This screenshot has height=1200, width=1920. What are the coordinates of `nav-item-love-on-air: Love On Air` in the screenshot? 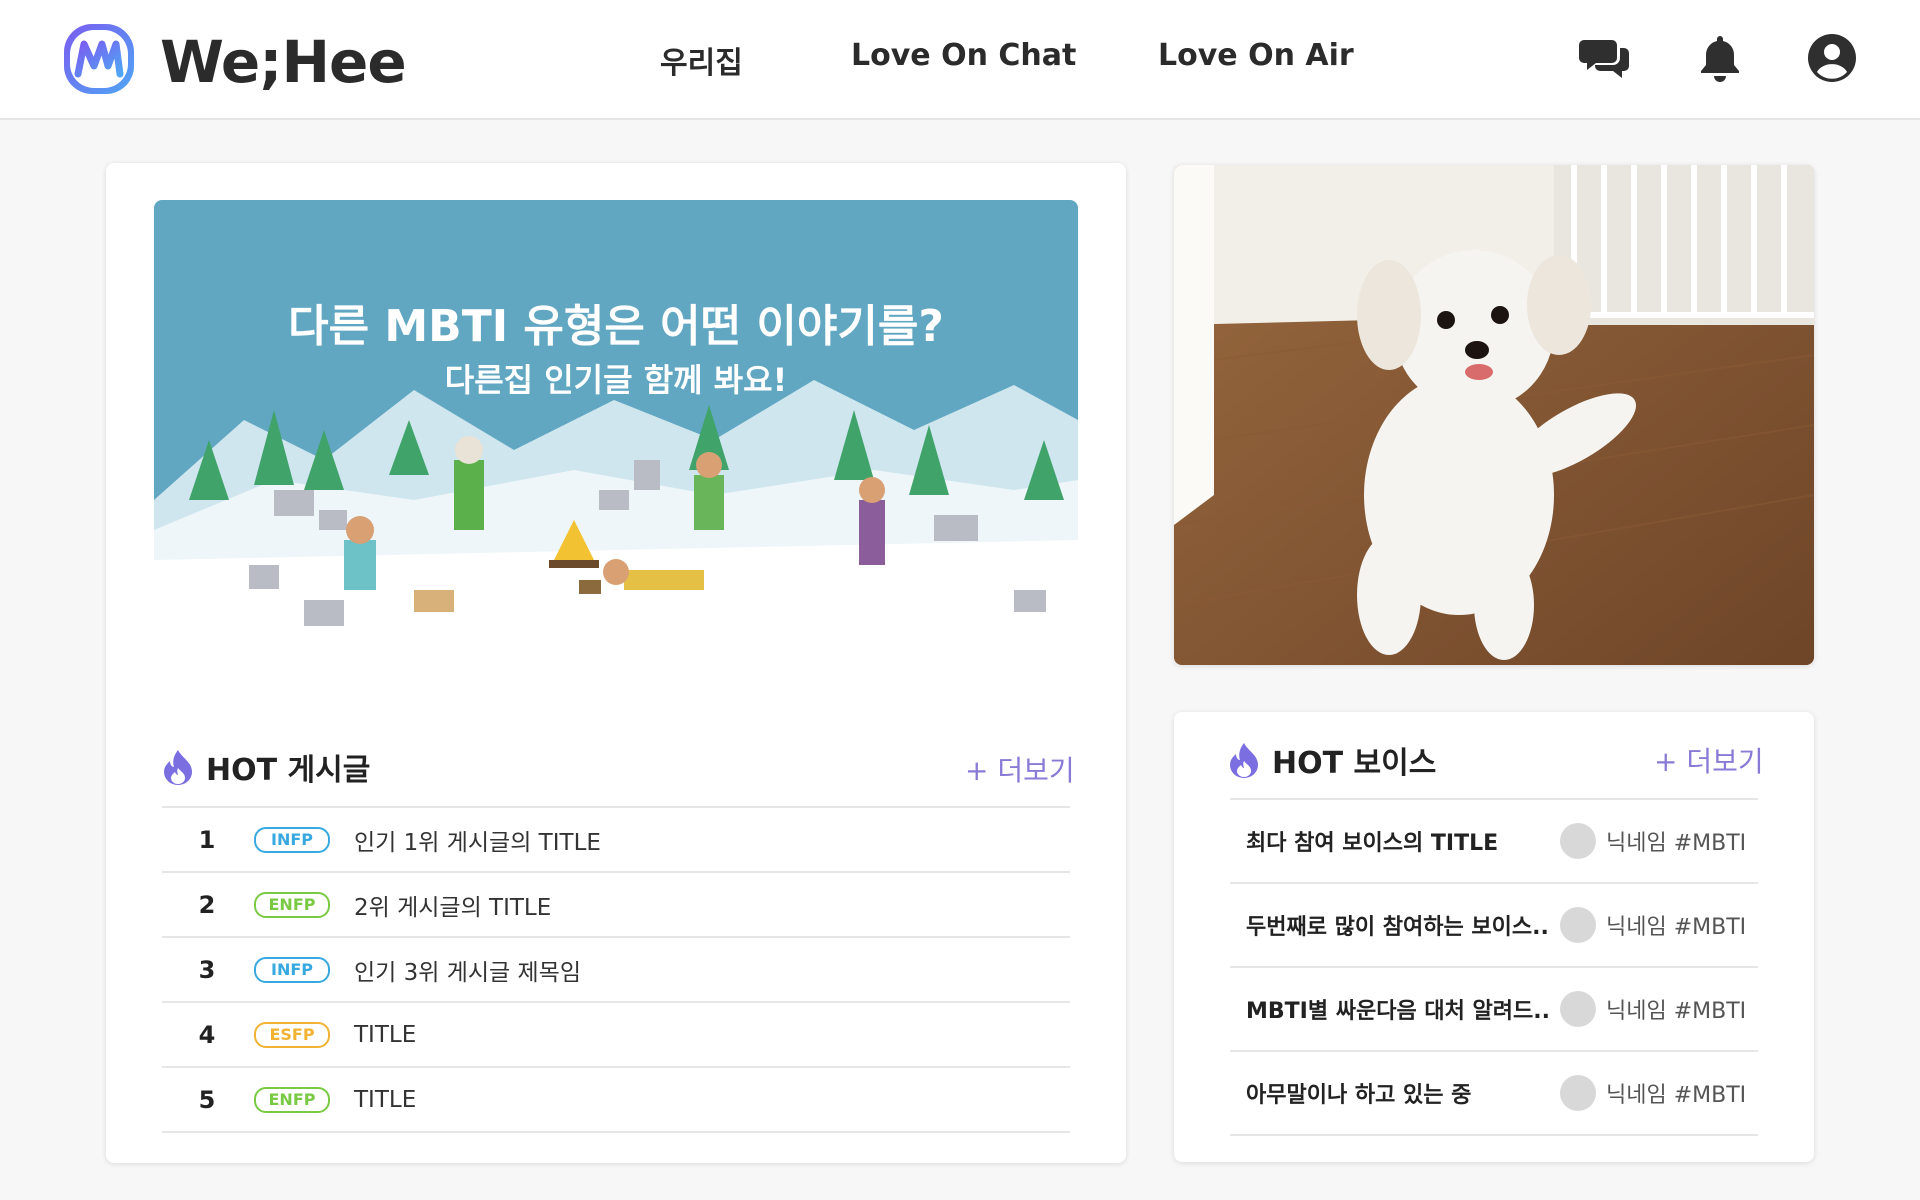 It's located at (1256, 55).